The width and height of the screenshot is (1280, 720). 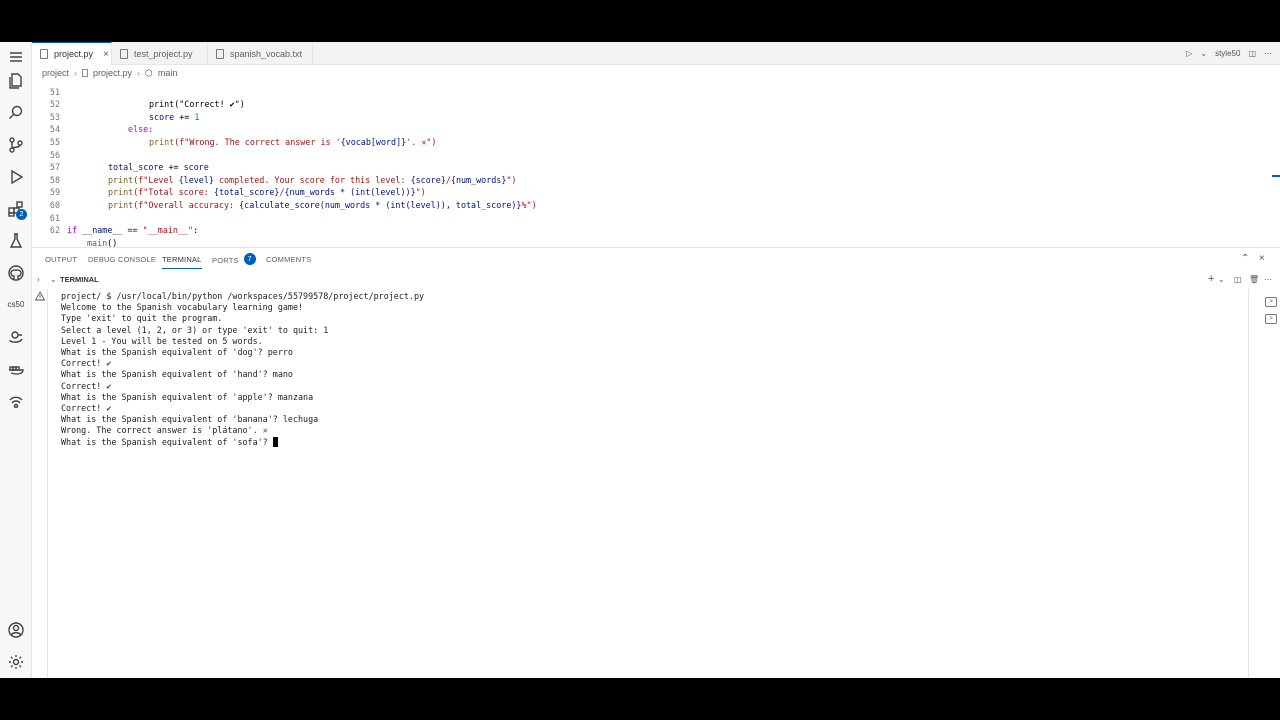 I want to click on tab-terminal: TERMINAL, so click(x=182, y=262).